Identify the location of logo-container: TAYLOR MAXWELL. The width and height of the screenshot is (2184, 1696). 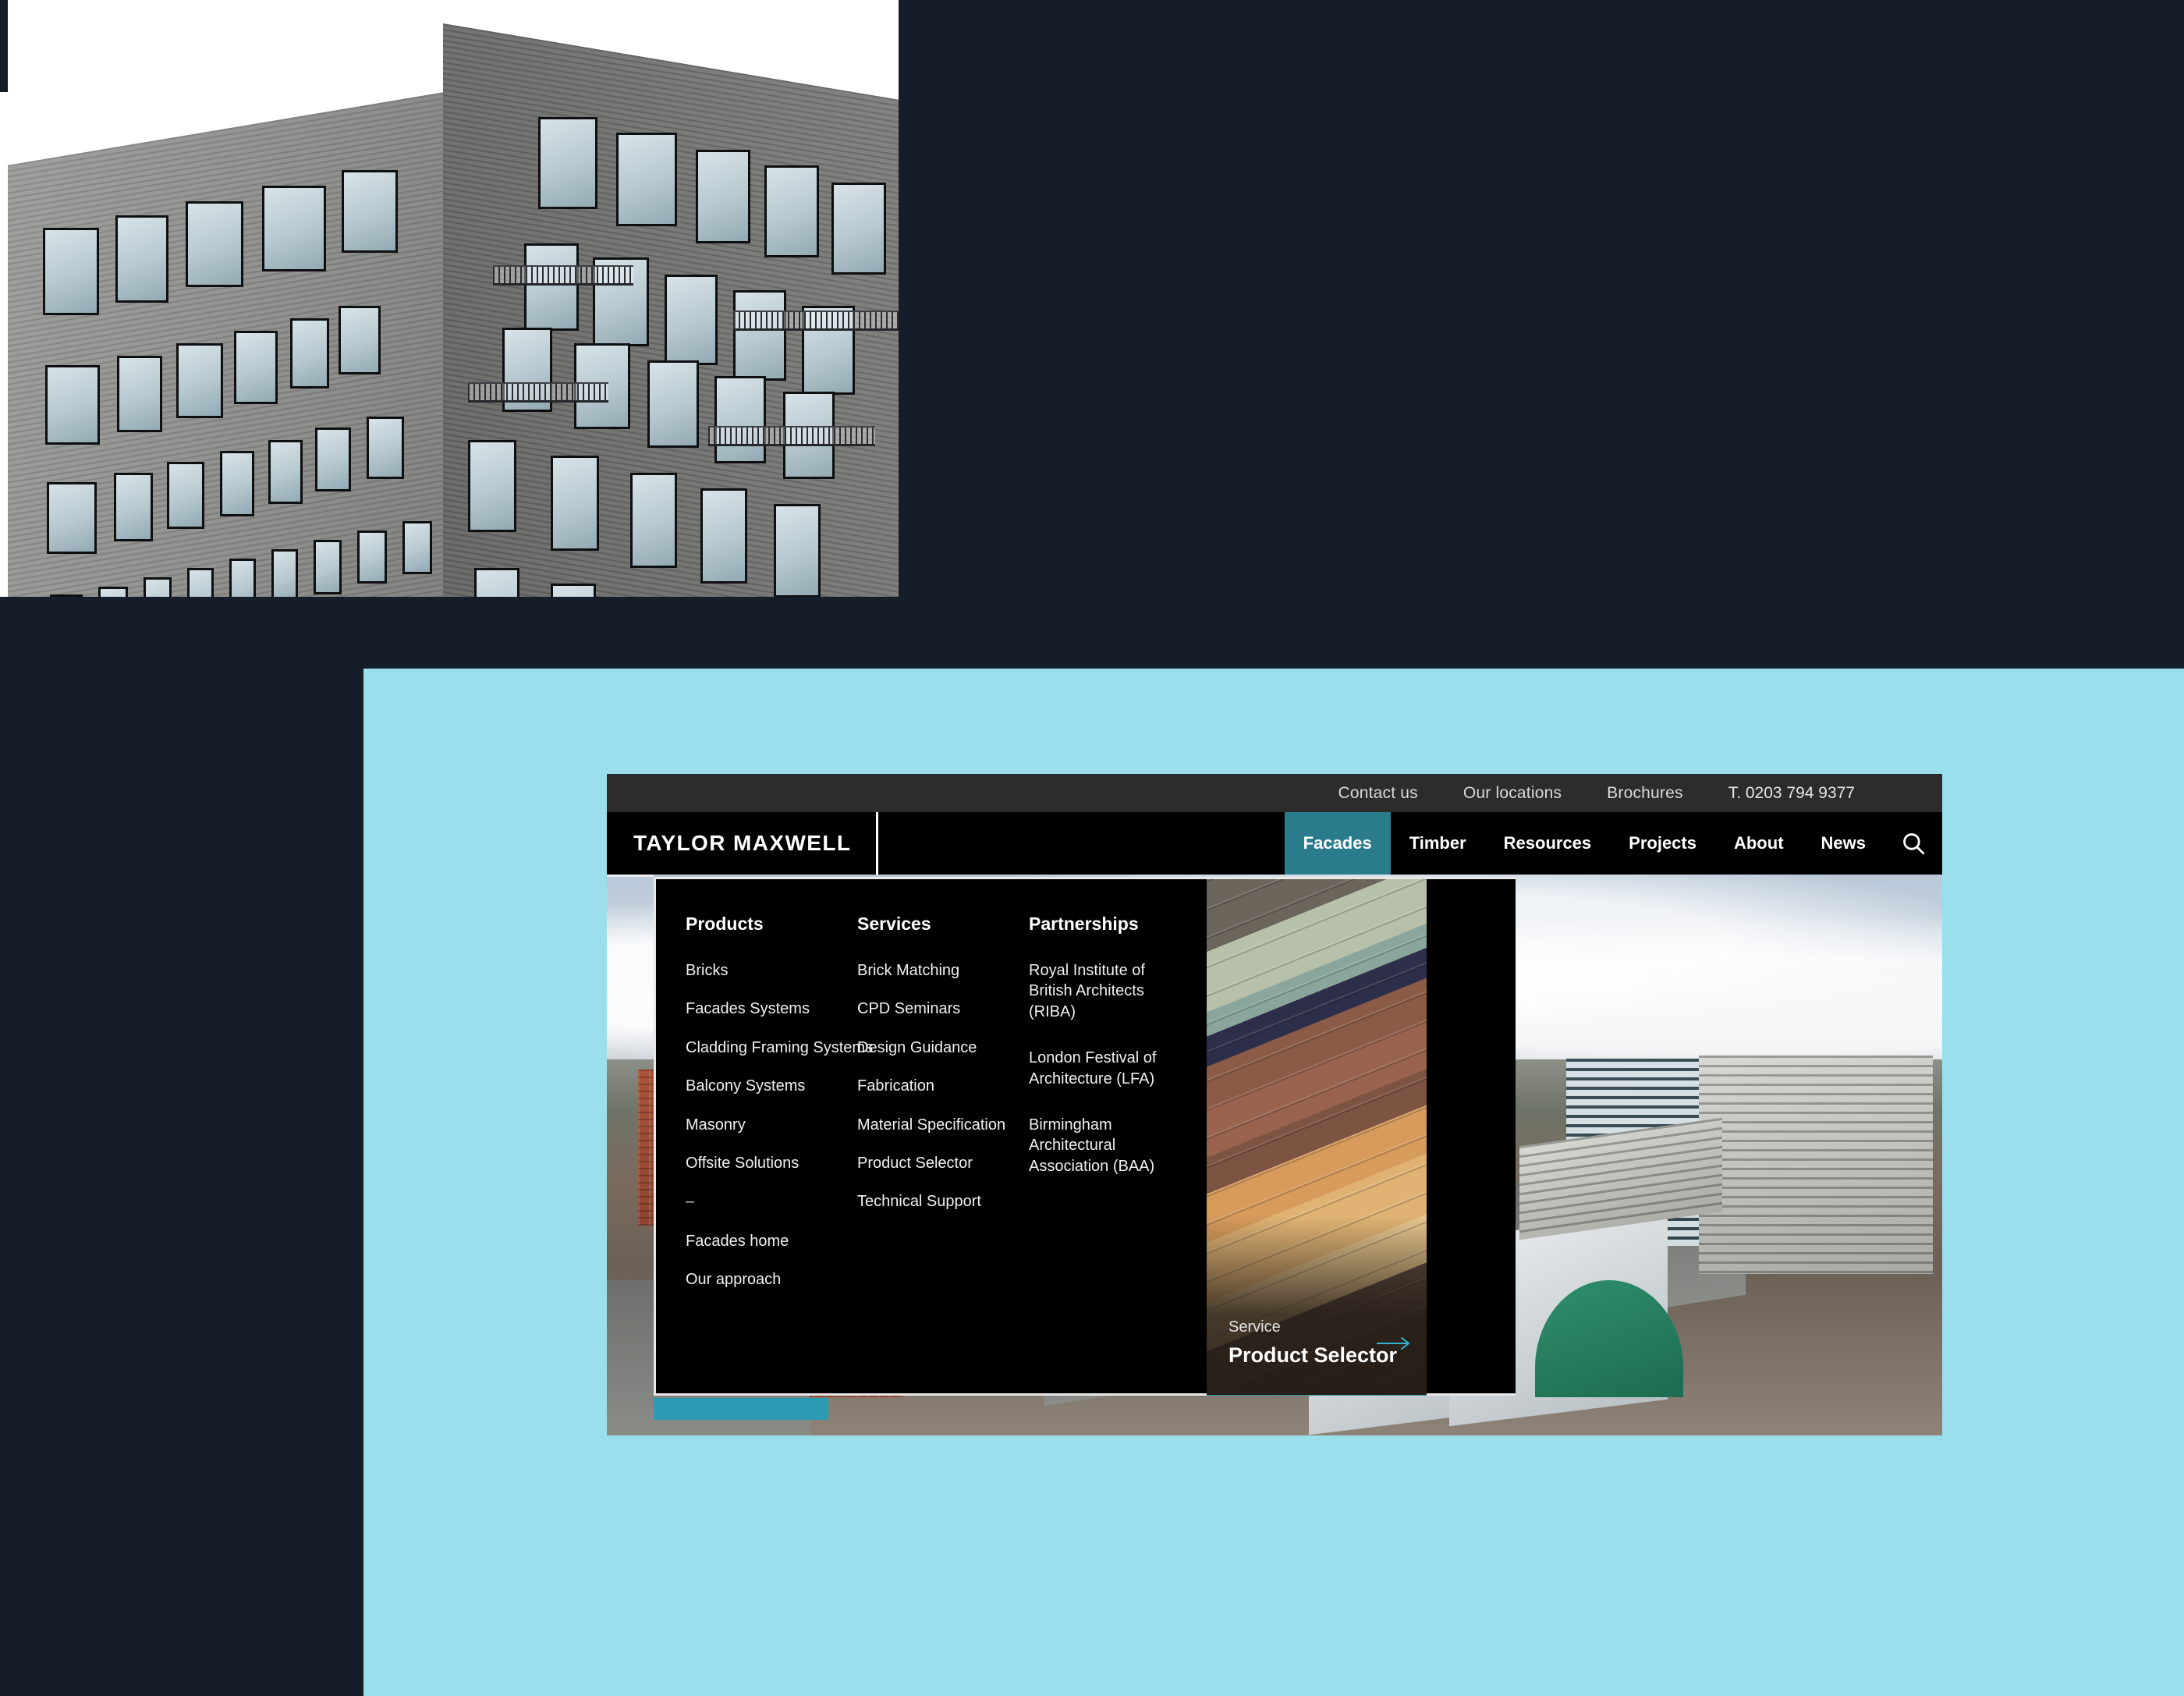
(743, 843).